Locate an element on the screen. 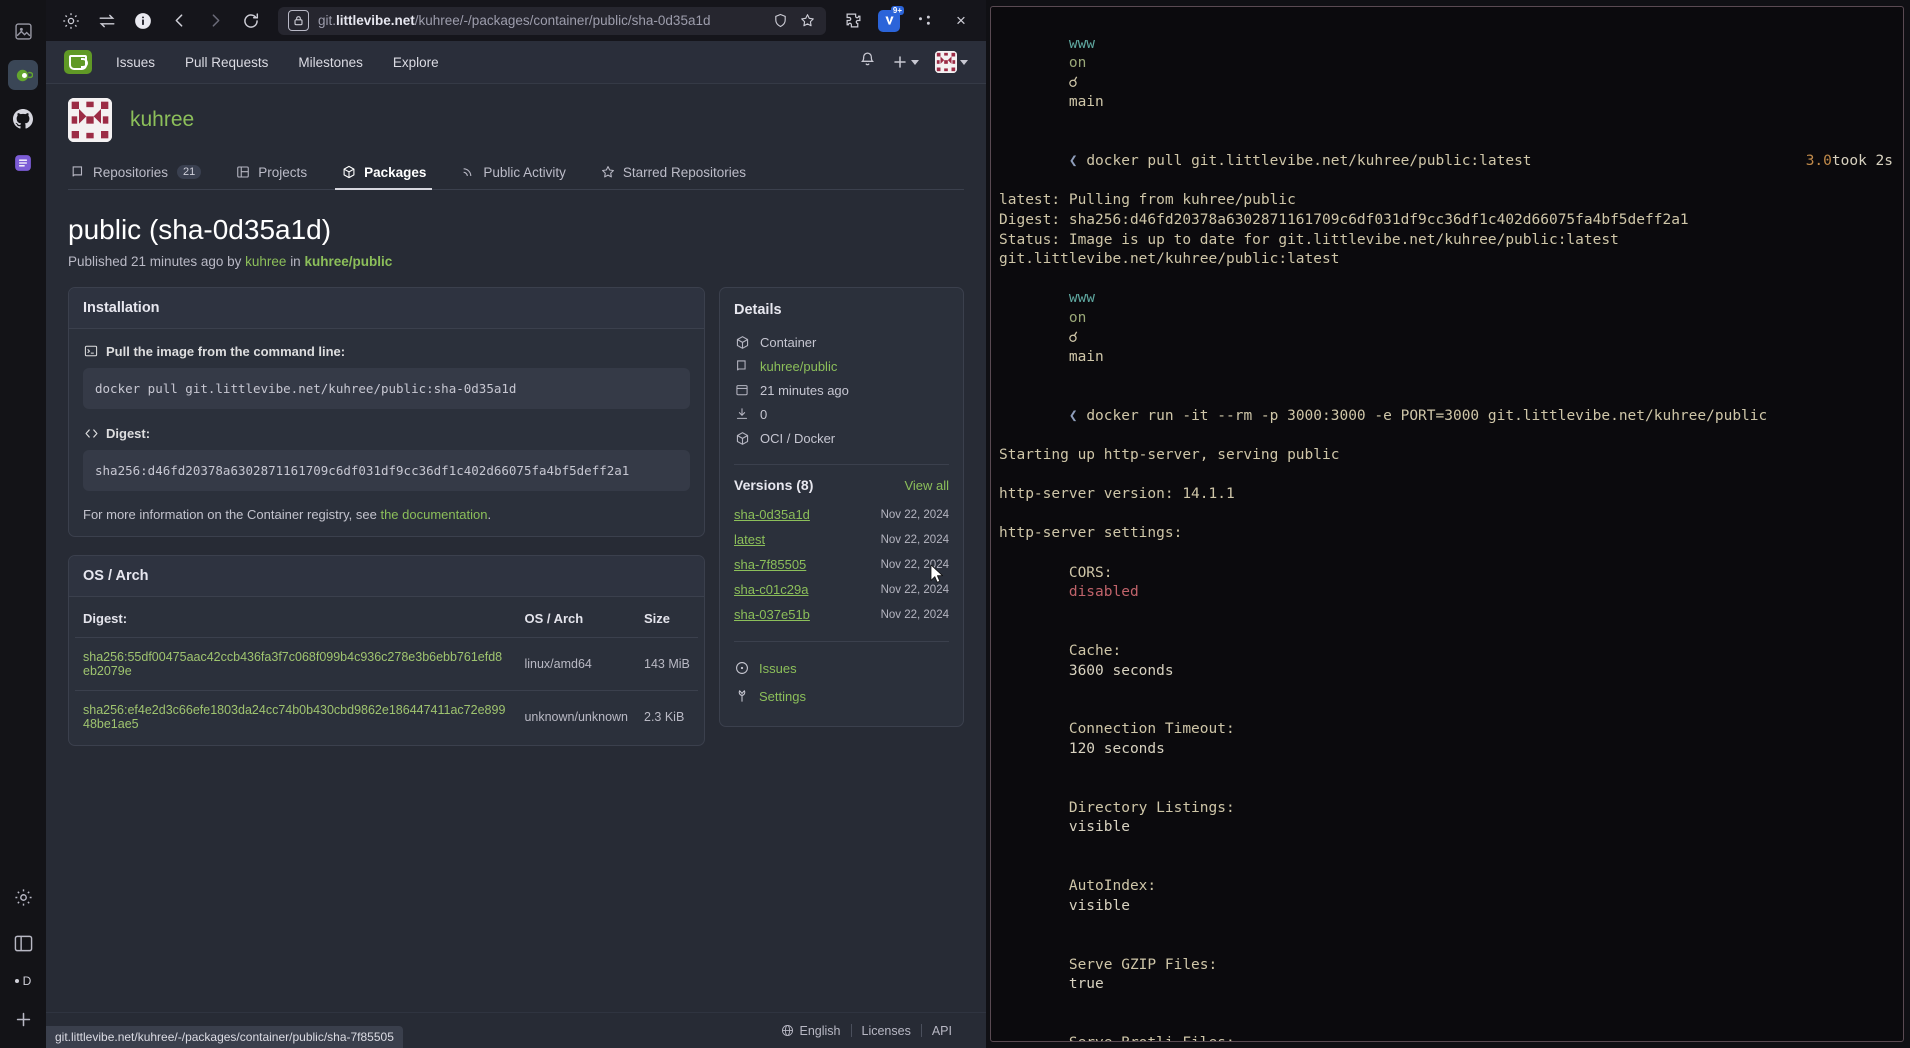 The height and width of the screenshot is (1048, 1910). prompt-symbol: ❮ is located at coordinates (1073, 415).